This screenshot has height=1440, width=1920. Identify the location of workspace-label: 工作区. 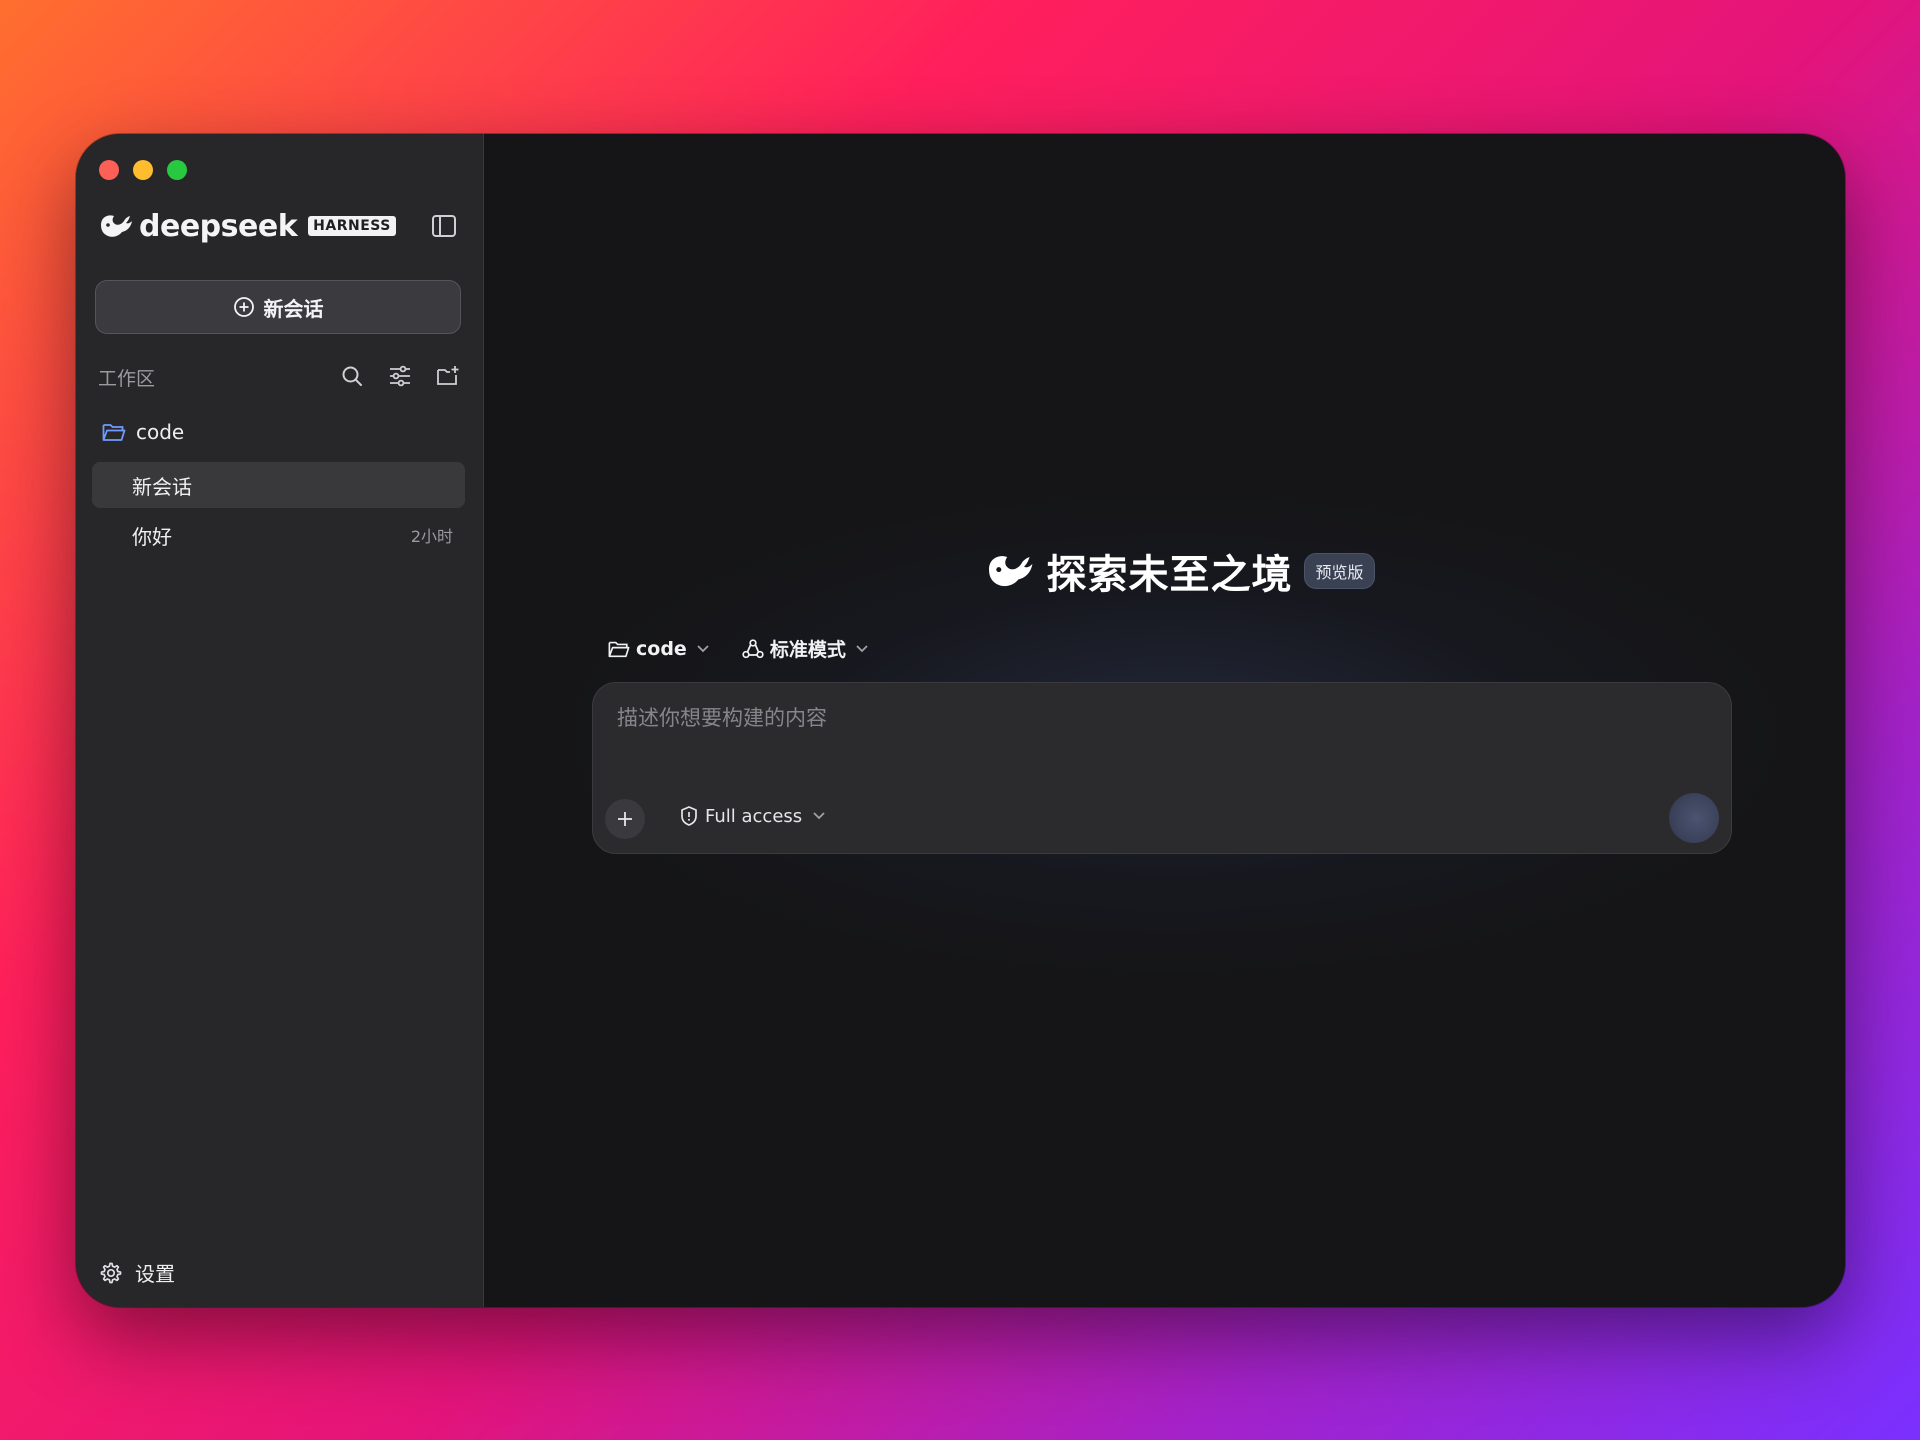
(127, 379).